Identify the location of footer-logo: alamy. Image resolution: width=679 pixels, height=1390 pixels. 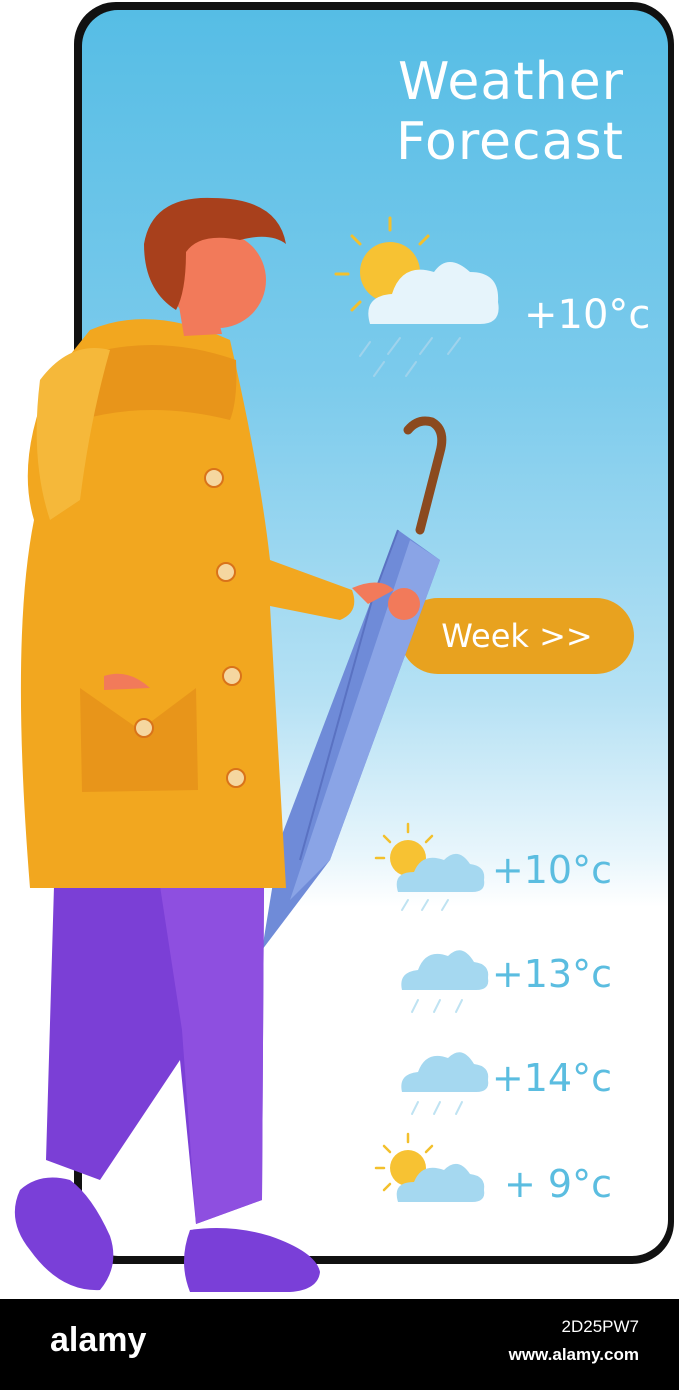
(98, 1340).